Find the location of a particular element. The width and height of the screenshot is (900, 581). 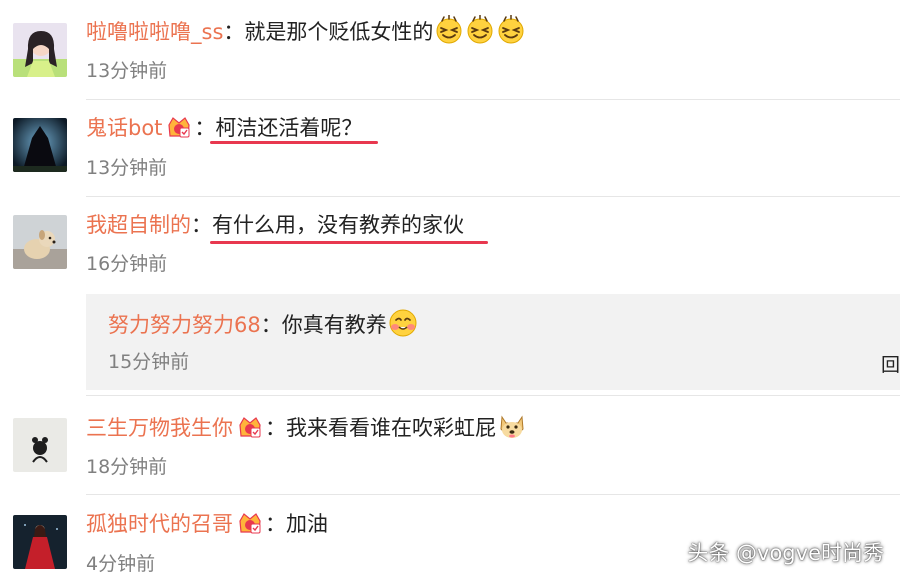

avatar-cloaked-figure-icon is located at coordinates (40, 145).